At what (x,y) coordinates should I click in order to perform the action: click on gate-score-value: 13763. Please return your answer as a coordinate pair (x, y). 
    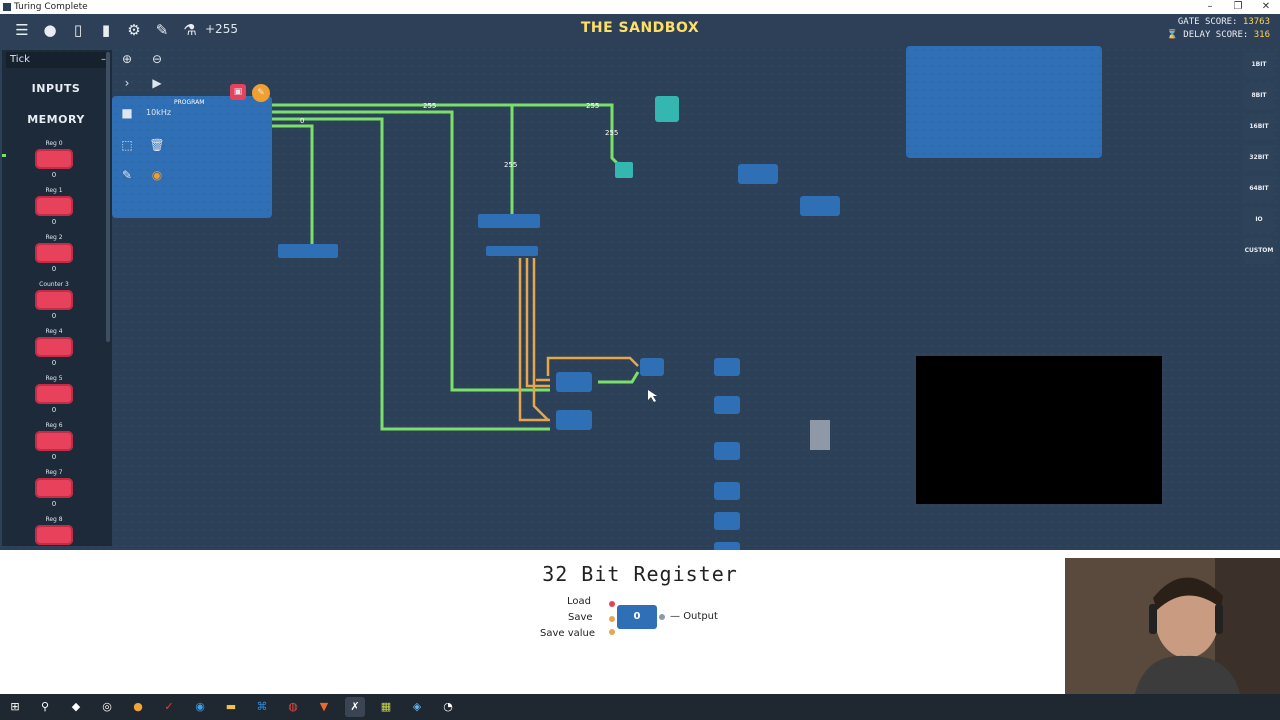
    Looking at the image, I should click on (1256, 22).